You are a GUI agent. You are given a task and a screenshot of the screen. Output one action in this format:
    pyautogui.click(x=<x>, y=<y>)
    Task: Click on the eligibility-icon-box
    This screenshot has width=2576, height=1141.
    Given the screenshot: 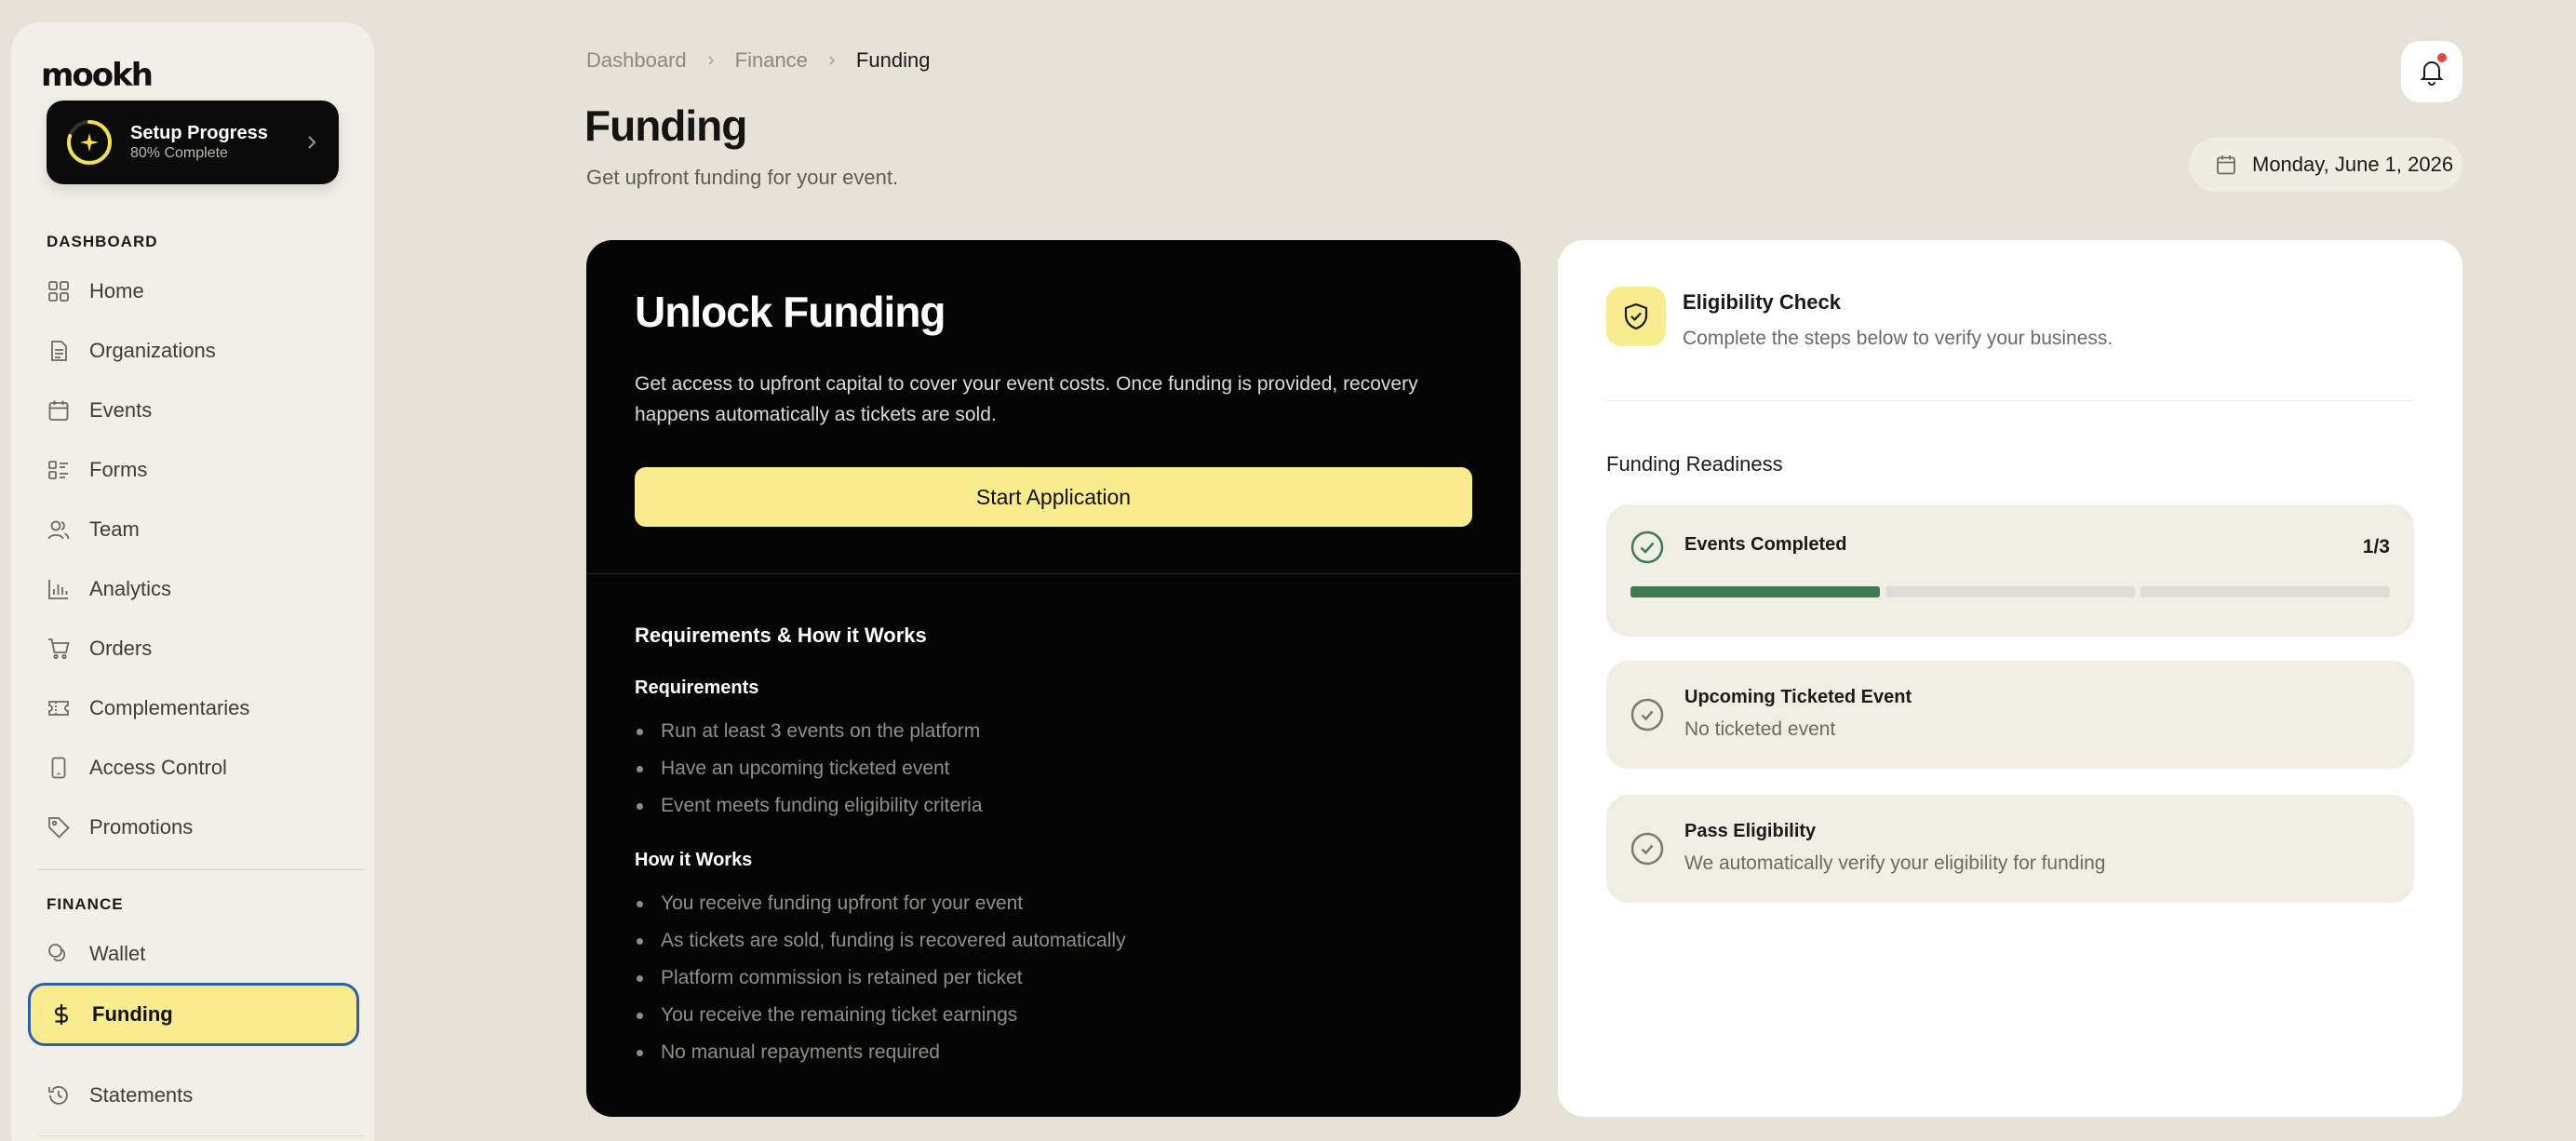 What is the action you would take?
    pyautogui.click(x=1636, y=316)
    